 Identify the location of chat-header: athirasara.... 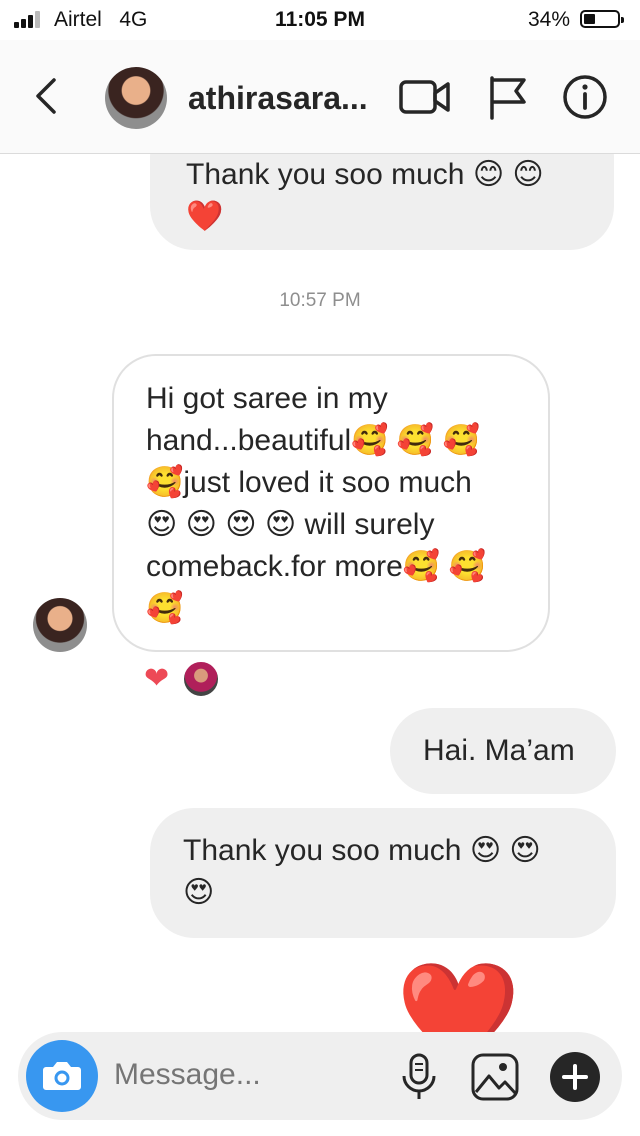
(320, 97).